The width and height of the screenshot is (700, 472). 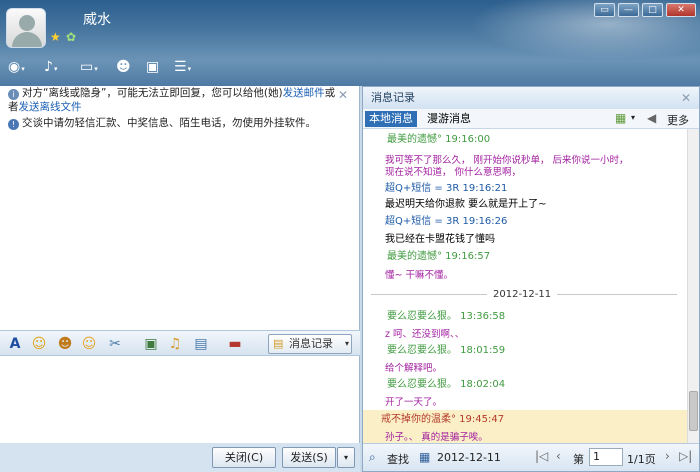 I want to click on page-prefix: 第, so click(x=578, y=459).